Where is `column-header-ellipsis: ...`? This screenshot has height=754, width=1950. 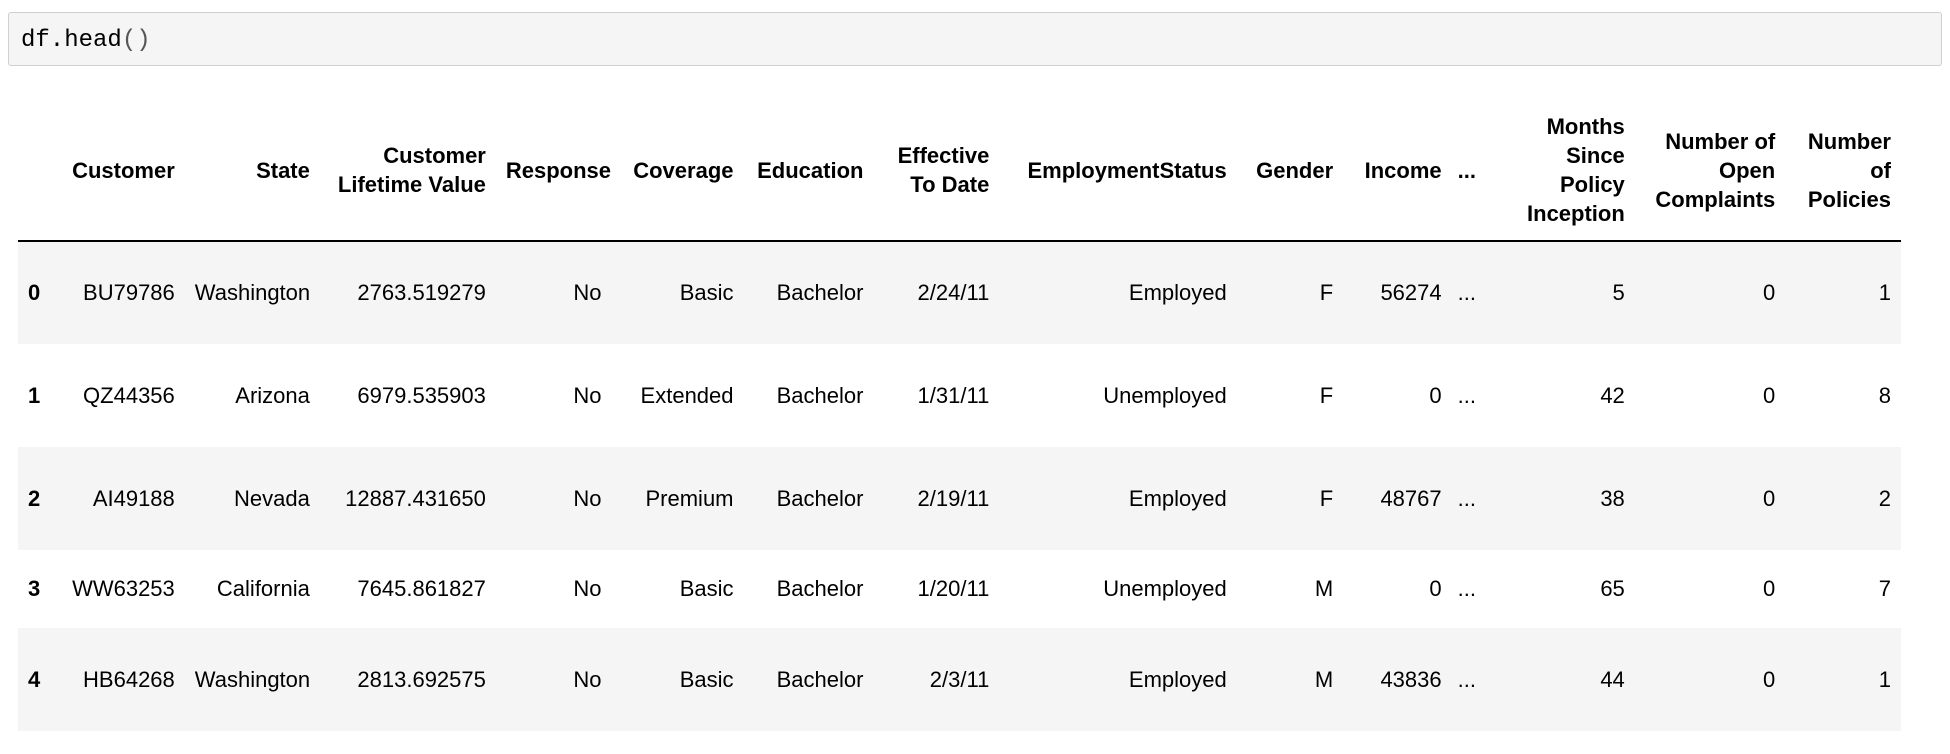
column-header-ellipsis: ... is located at coordinates (1471, 176).